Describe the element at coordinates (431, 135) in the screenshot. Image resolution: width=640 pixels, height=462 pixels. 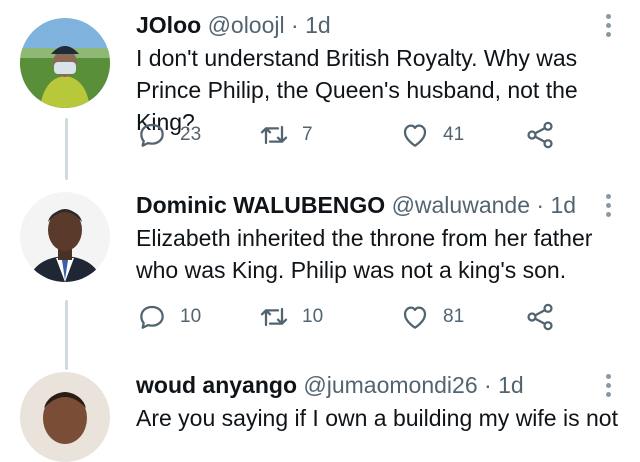
I see `like-button: 41` at that location.